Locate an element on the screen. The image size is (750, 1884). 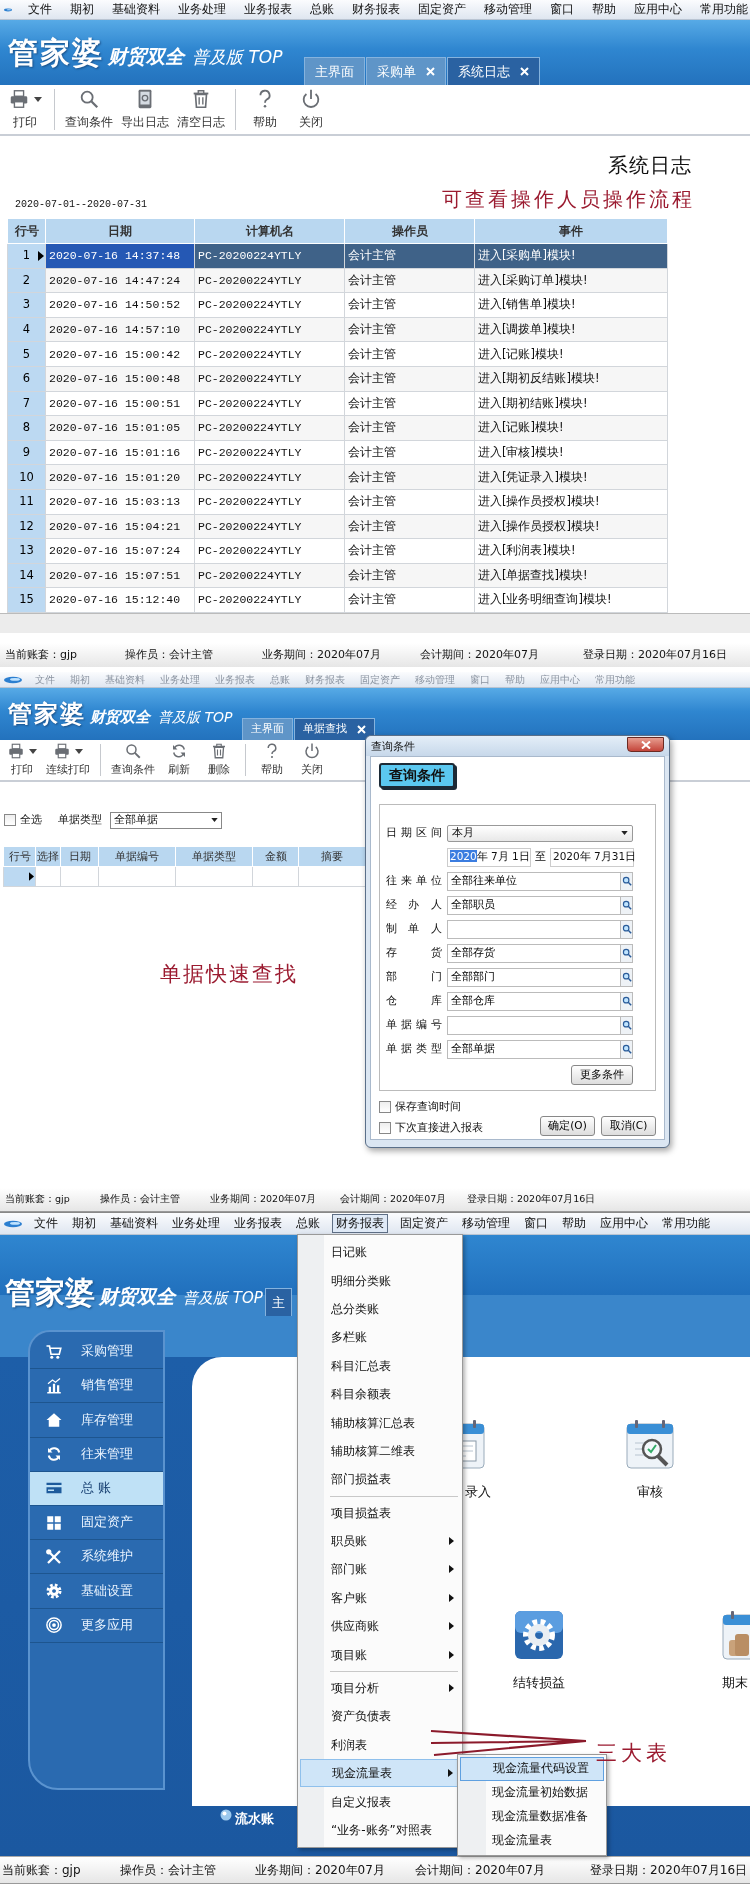
menu-item: 供应商账 is located at coordinates (380, 1626).